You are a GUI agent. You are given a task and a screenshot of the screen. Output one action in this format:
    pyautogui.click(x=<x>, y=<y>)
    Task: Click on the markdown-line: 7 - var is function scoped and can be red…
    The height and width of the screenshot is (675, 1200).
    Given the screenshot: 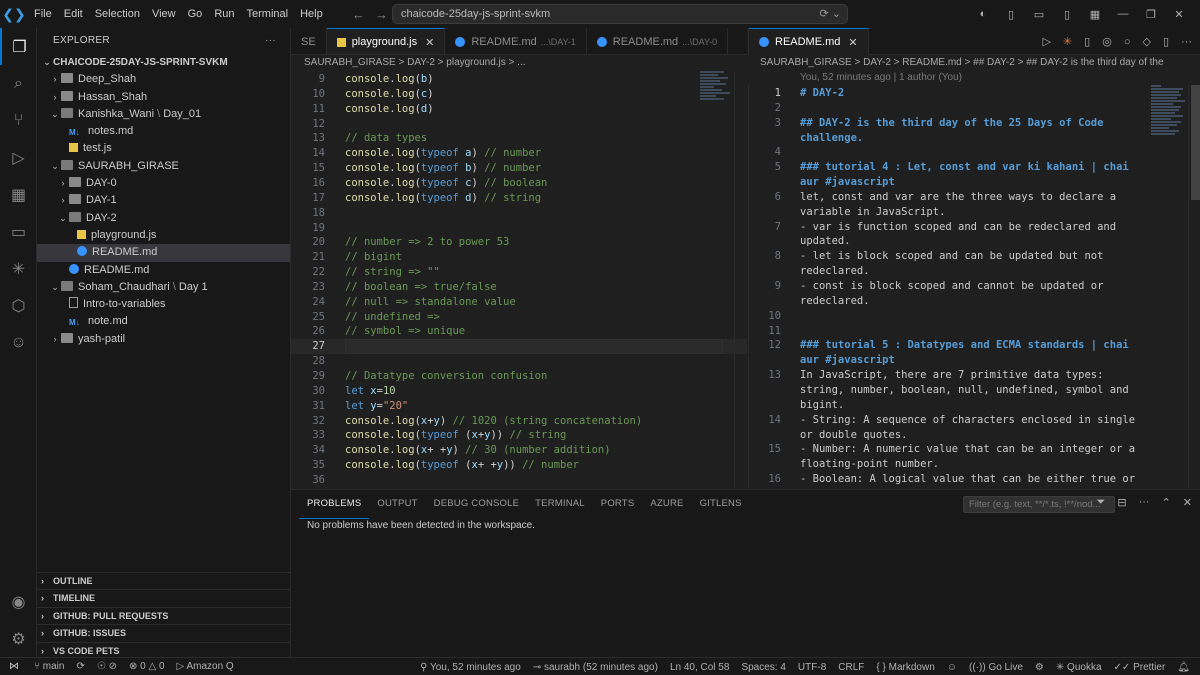 What is the action you would take?
    pyautogui.click(x=950, y=235)
    